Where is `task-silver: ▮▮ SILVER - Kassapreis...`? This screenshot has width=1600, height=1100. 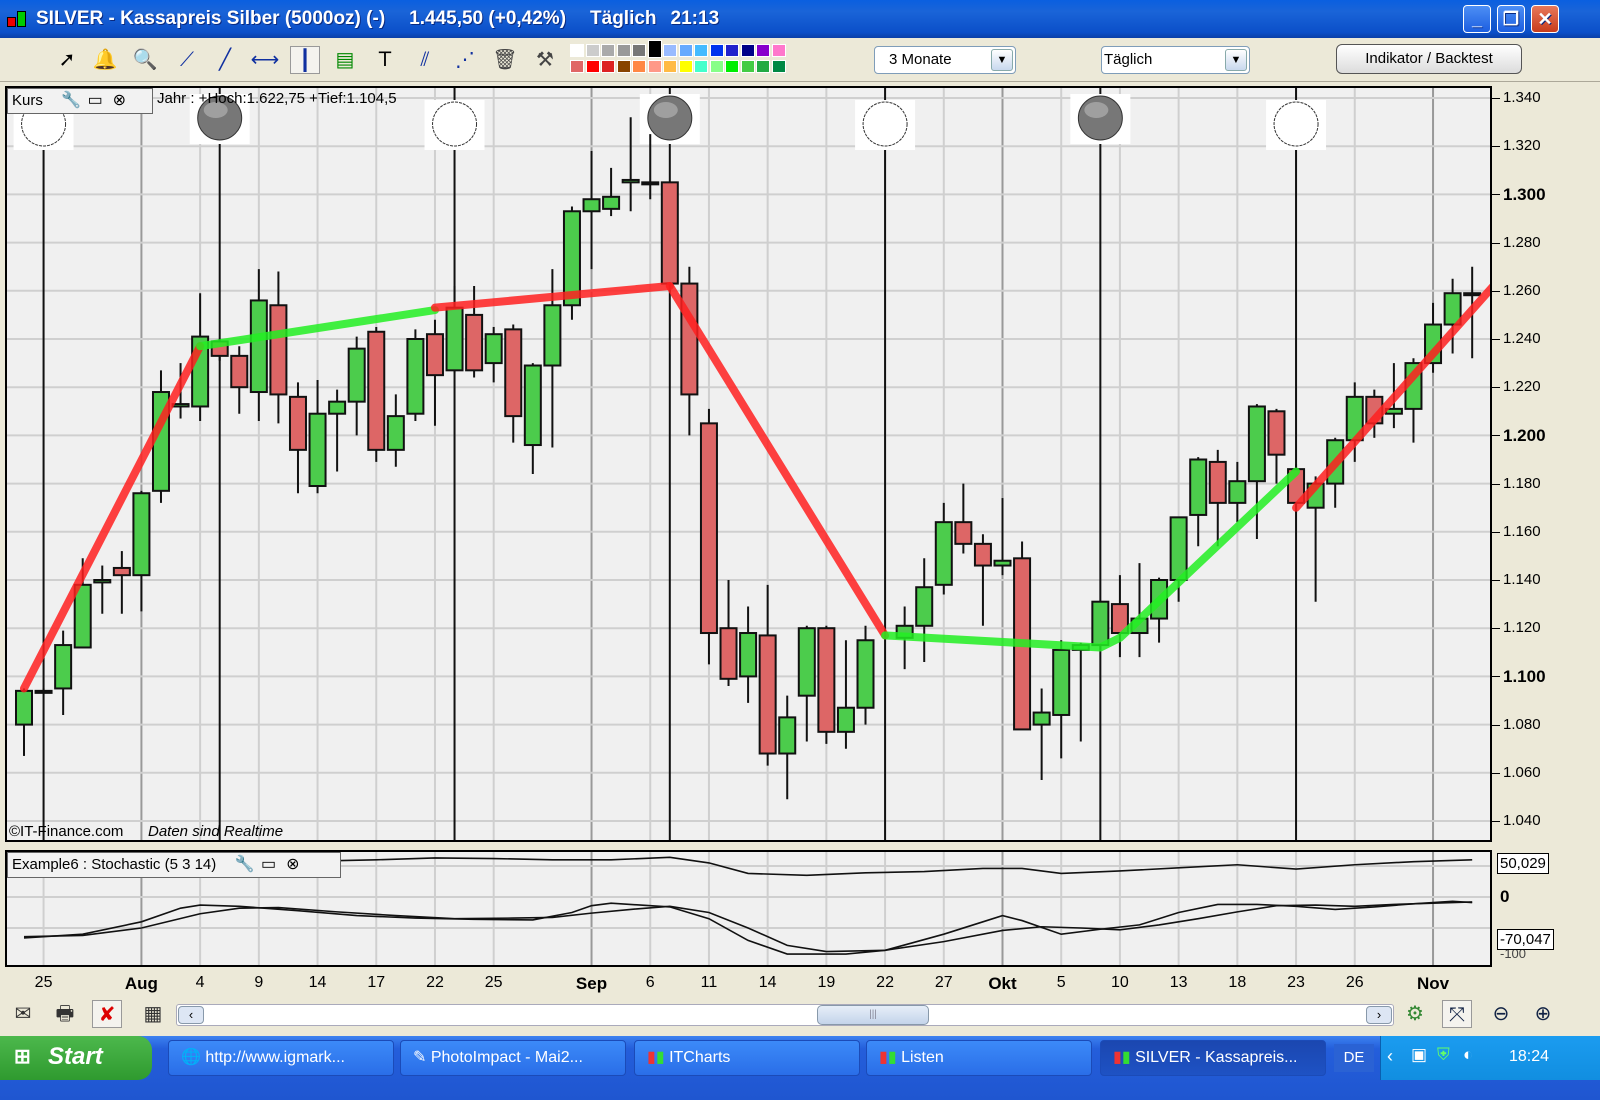 task-silver: ▮▮ SILVER - Kassapreis... is located at coordinates (1213, 1058).